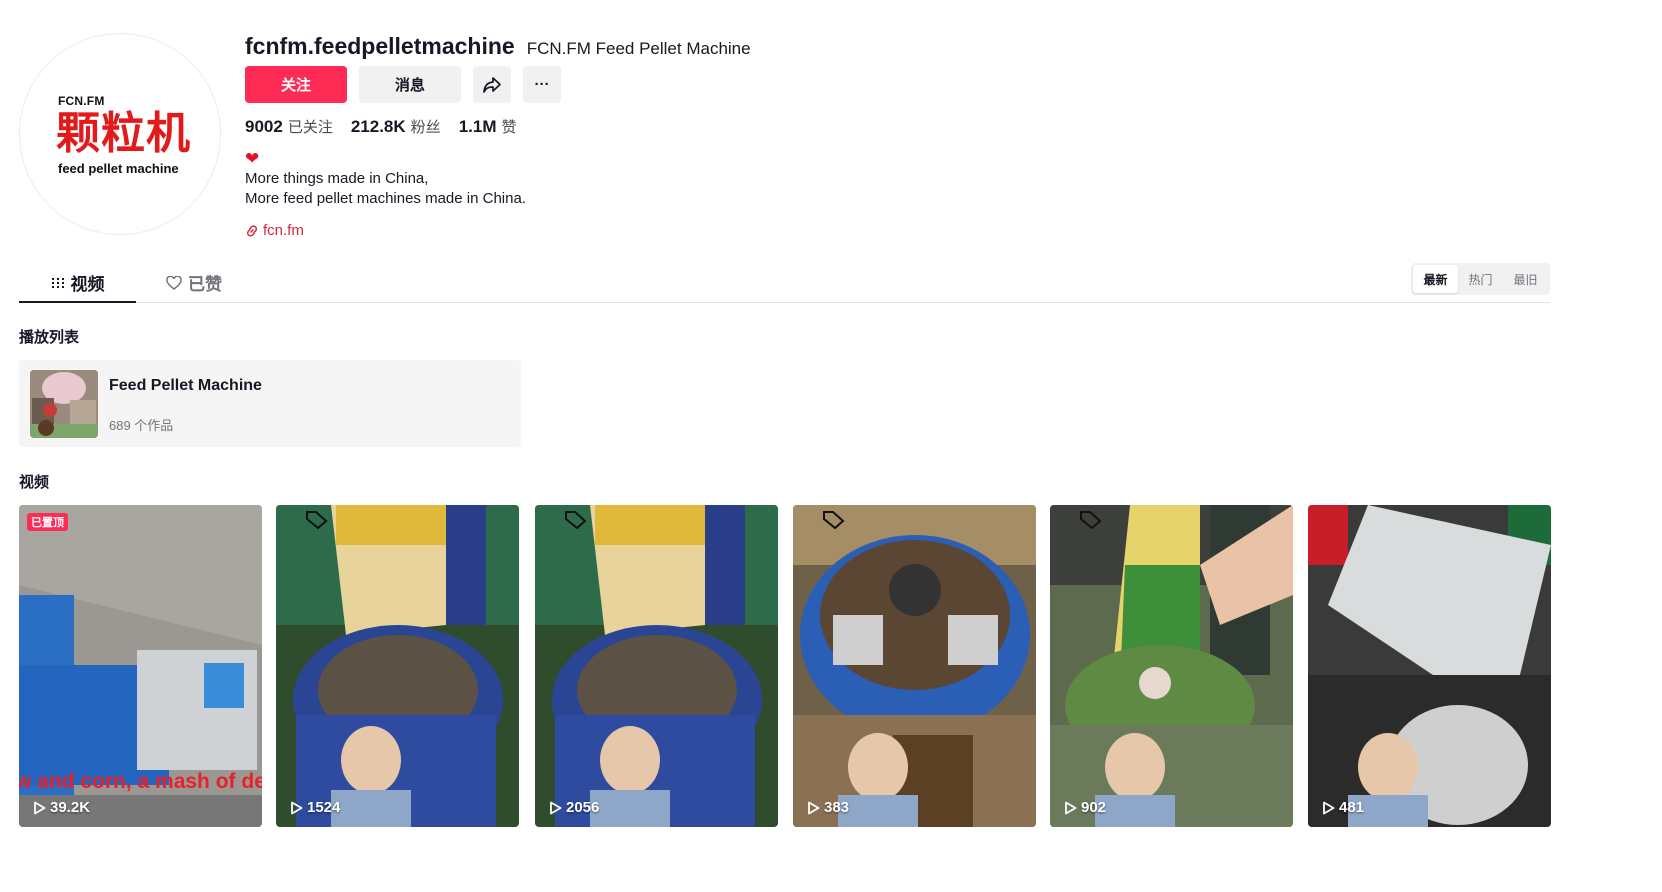 The width and height of the screenshot is (1662, 892). Describe the element at coordinates (784, 283) in the screenshot. I see `content-tabs: 视频 已赞 最新 热门 最旧` at that location.